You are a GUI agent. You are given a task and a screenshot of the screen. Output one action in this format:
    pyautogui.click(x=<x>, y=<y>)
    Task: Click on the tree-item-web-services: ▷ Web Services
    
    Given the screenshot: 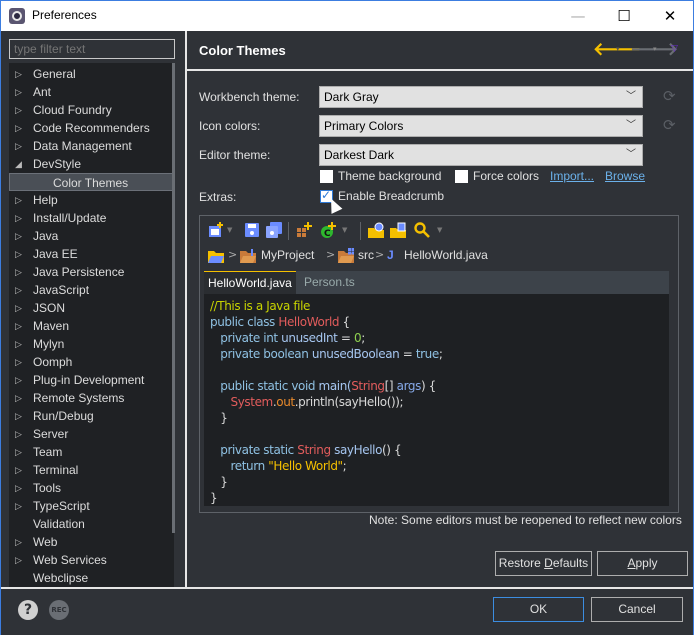 What is the action you would take?
    pyautogui.click(x=91, y=560)
    